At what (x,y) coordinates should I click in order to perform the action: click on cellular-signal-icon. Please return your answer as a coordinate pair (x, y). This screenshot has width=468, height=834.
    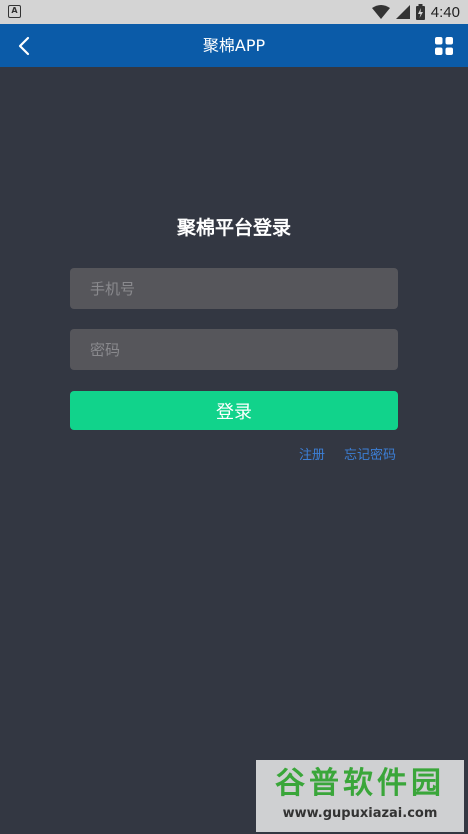
    Looking at the image, I should click on (402, 12).